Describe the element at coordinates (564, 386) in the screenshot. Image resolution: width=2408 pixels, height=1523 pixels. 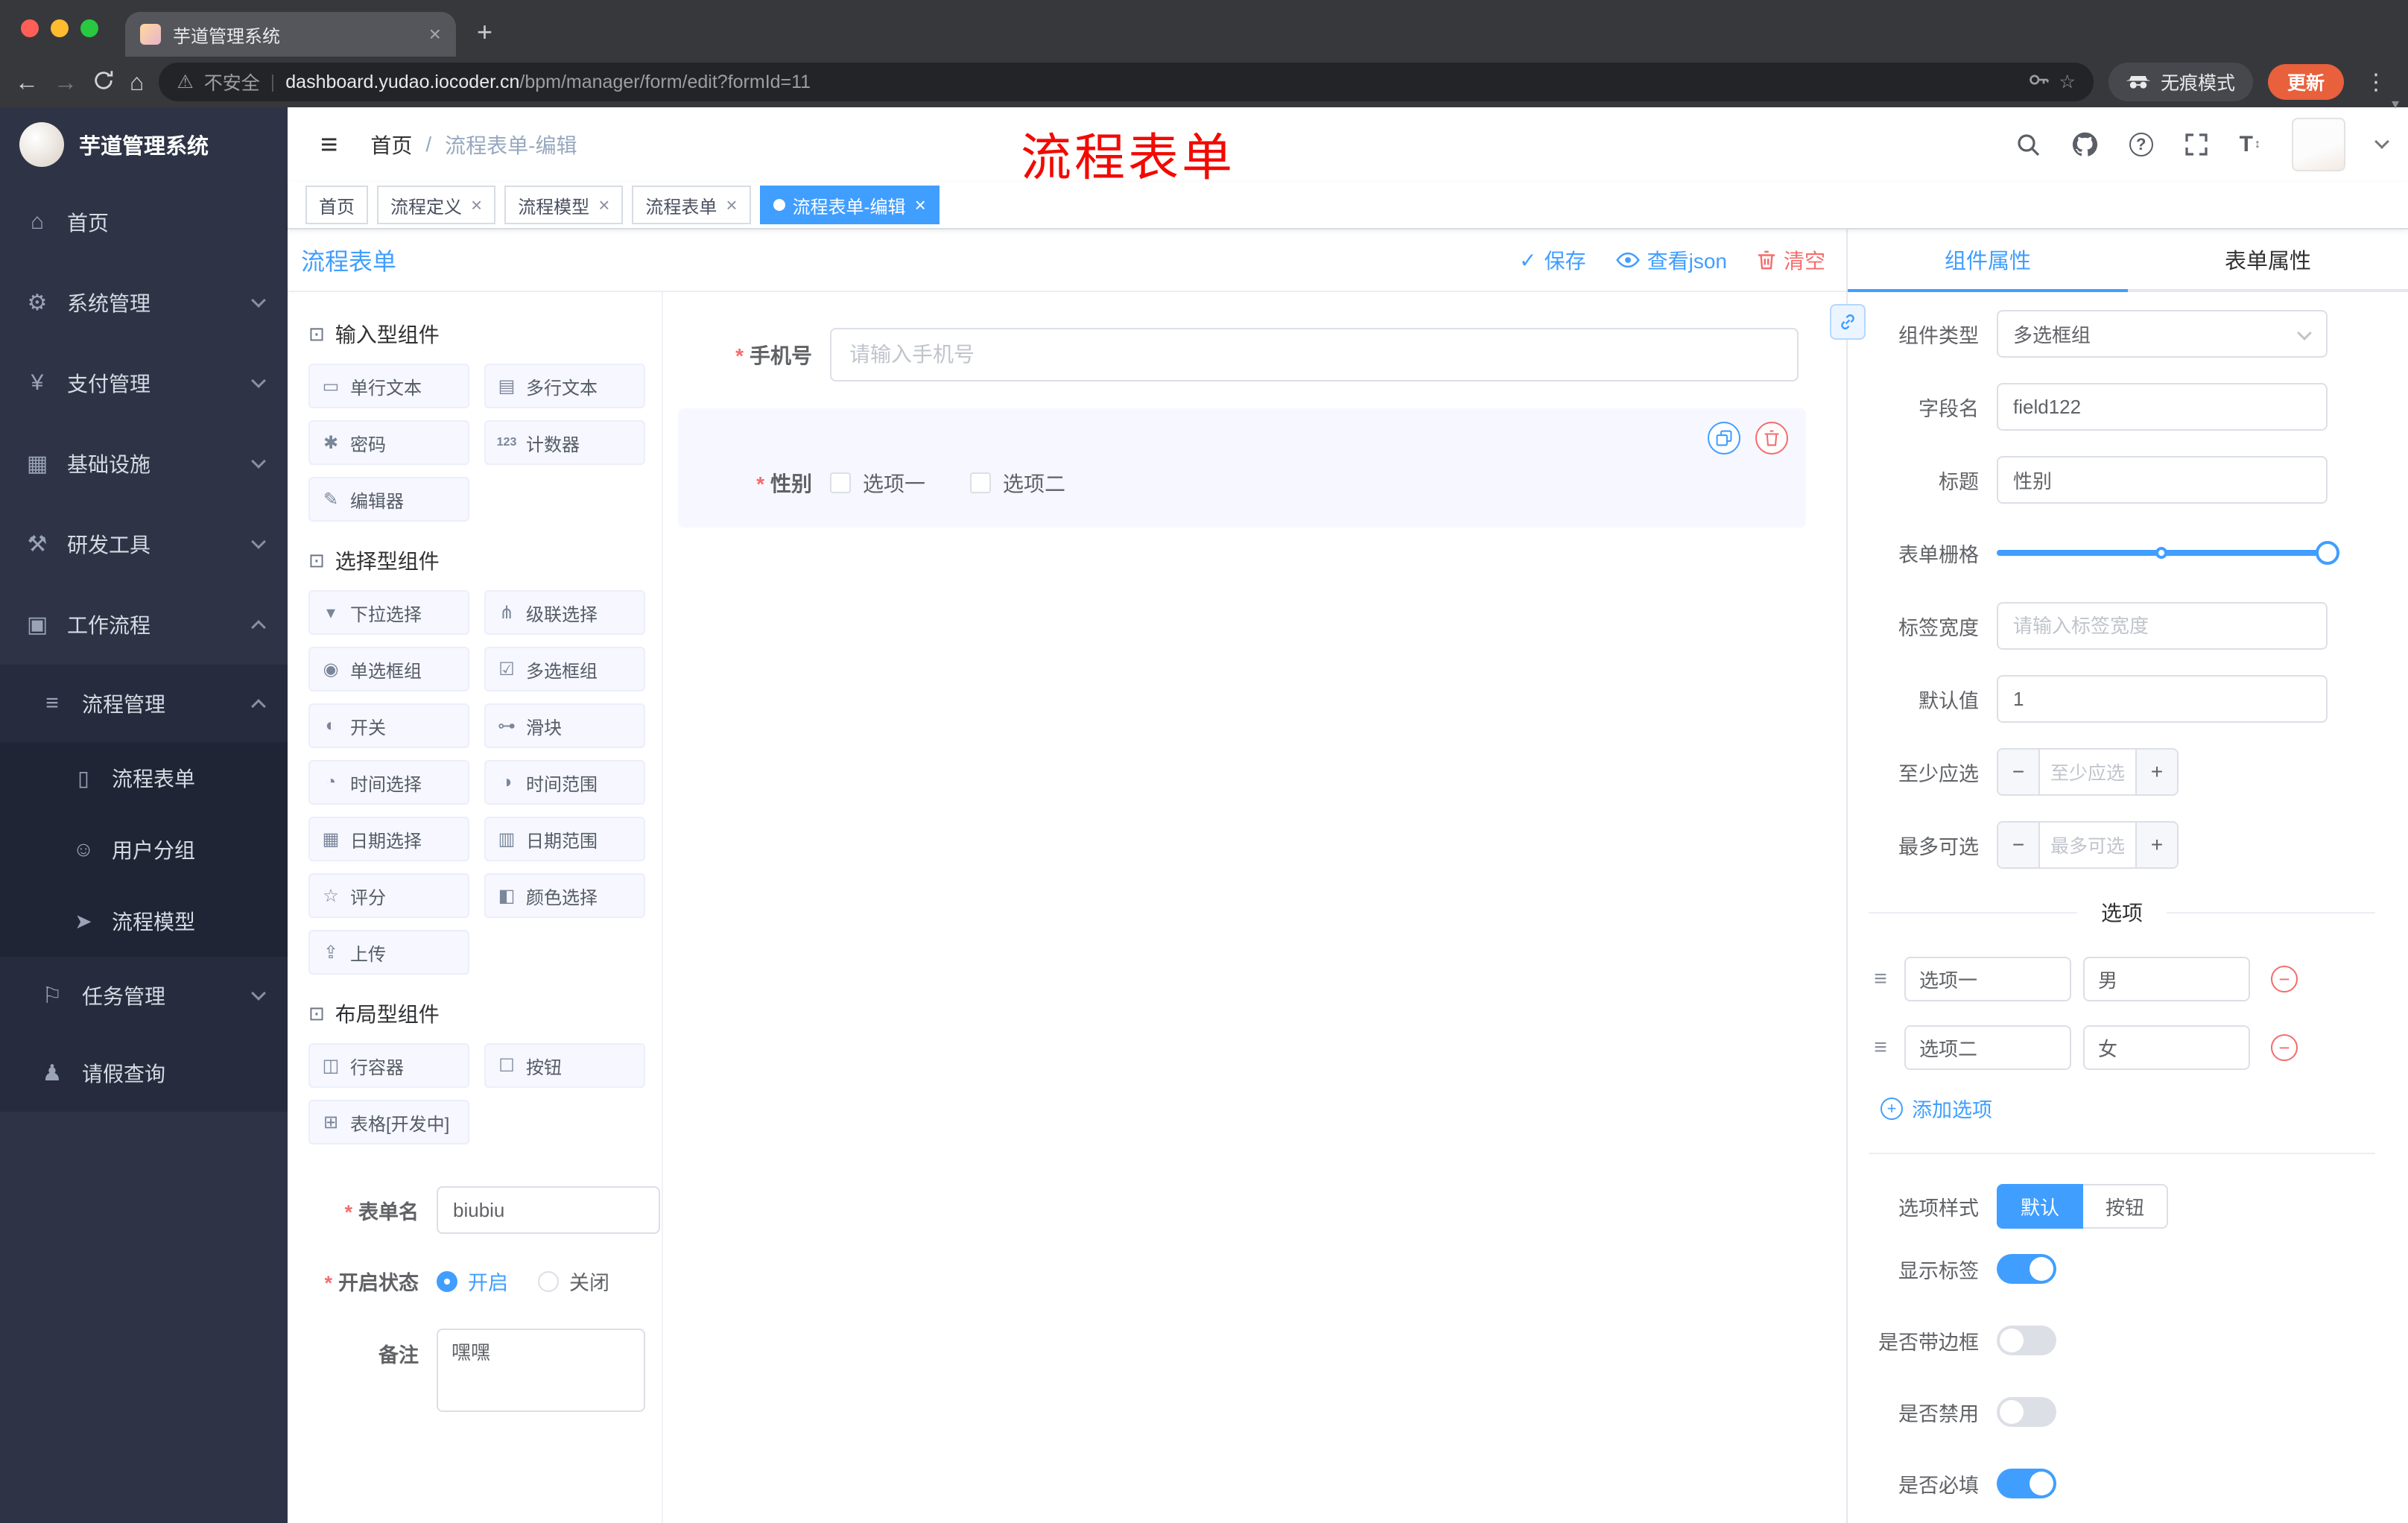
I see `palette-item-multi-text: ▤ 多行文本` at that location.